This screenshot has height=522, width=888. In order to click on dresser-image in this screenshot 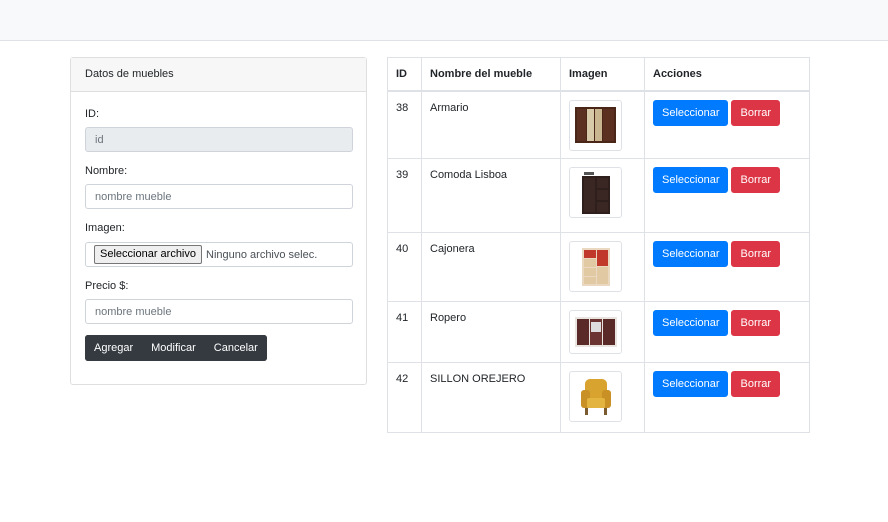, I will do `click(595, 192)`.